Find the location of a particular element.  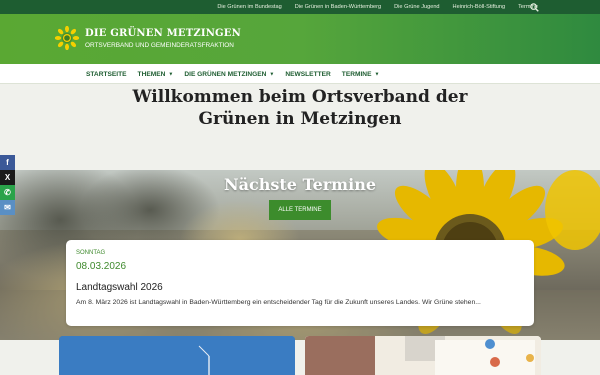

nav-item-label: TERMINE is located at coordinates (356, 74).